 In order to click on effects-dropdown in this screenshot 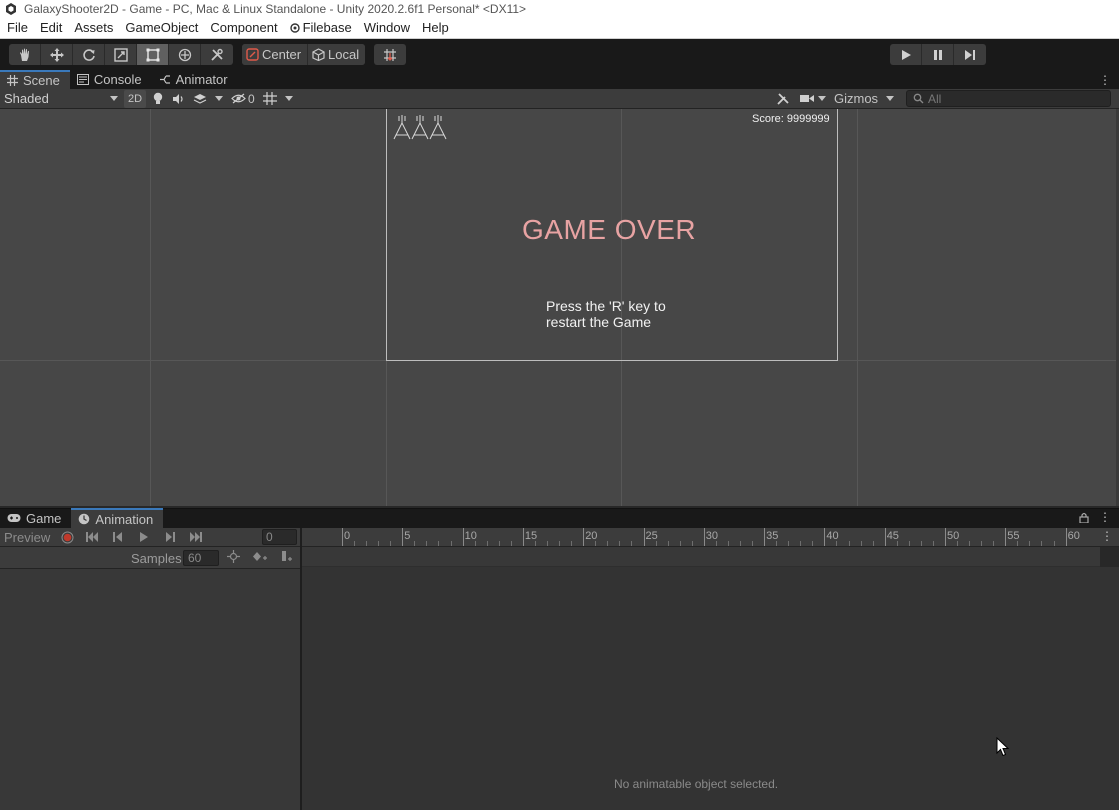, I will do `click(219, 99)`.